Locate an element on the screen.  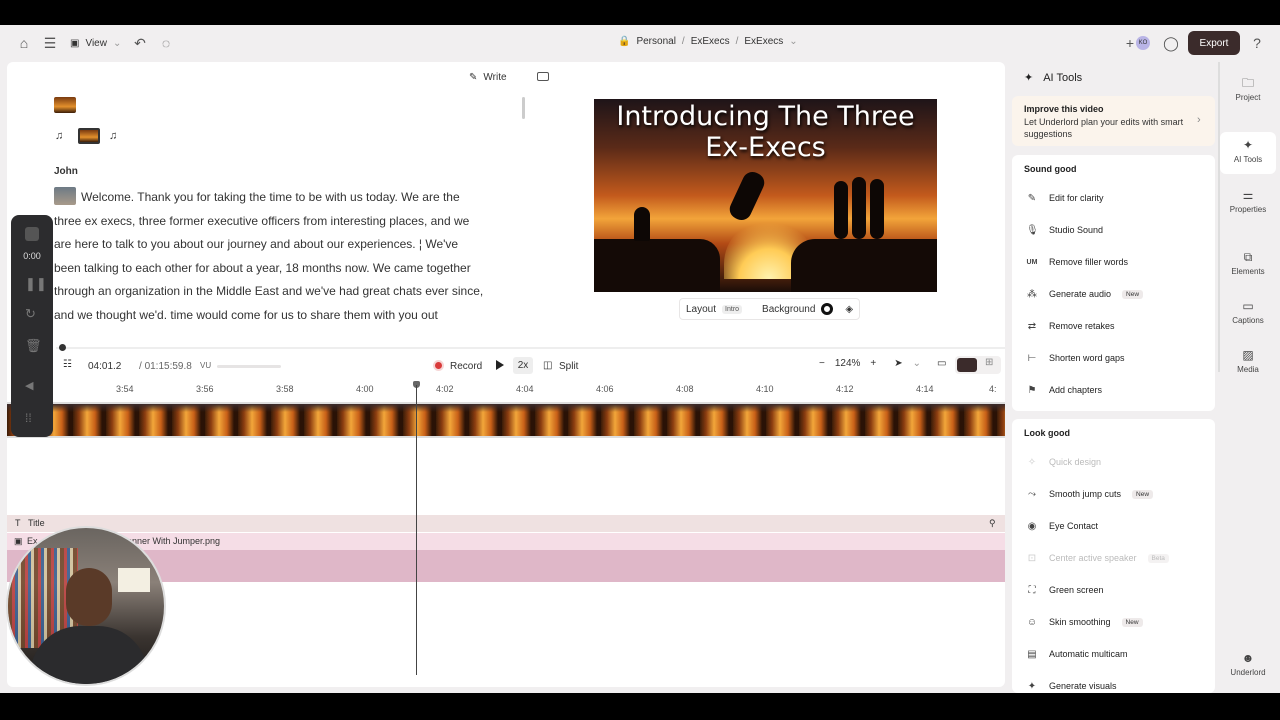
tool-remove-retakes: ⇄ Remove retakes is located at coordinates (1070, 326).